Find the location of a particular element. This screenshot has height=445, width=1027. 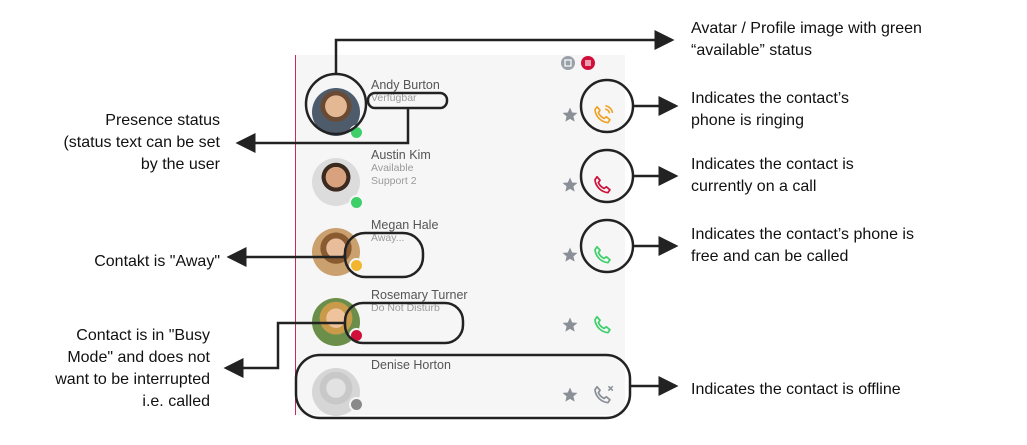

presence-arrow is located at coordinates (322, 130).